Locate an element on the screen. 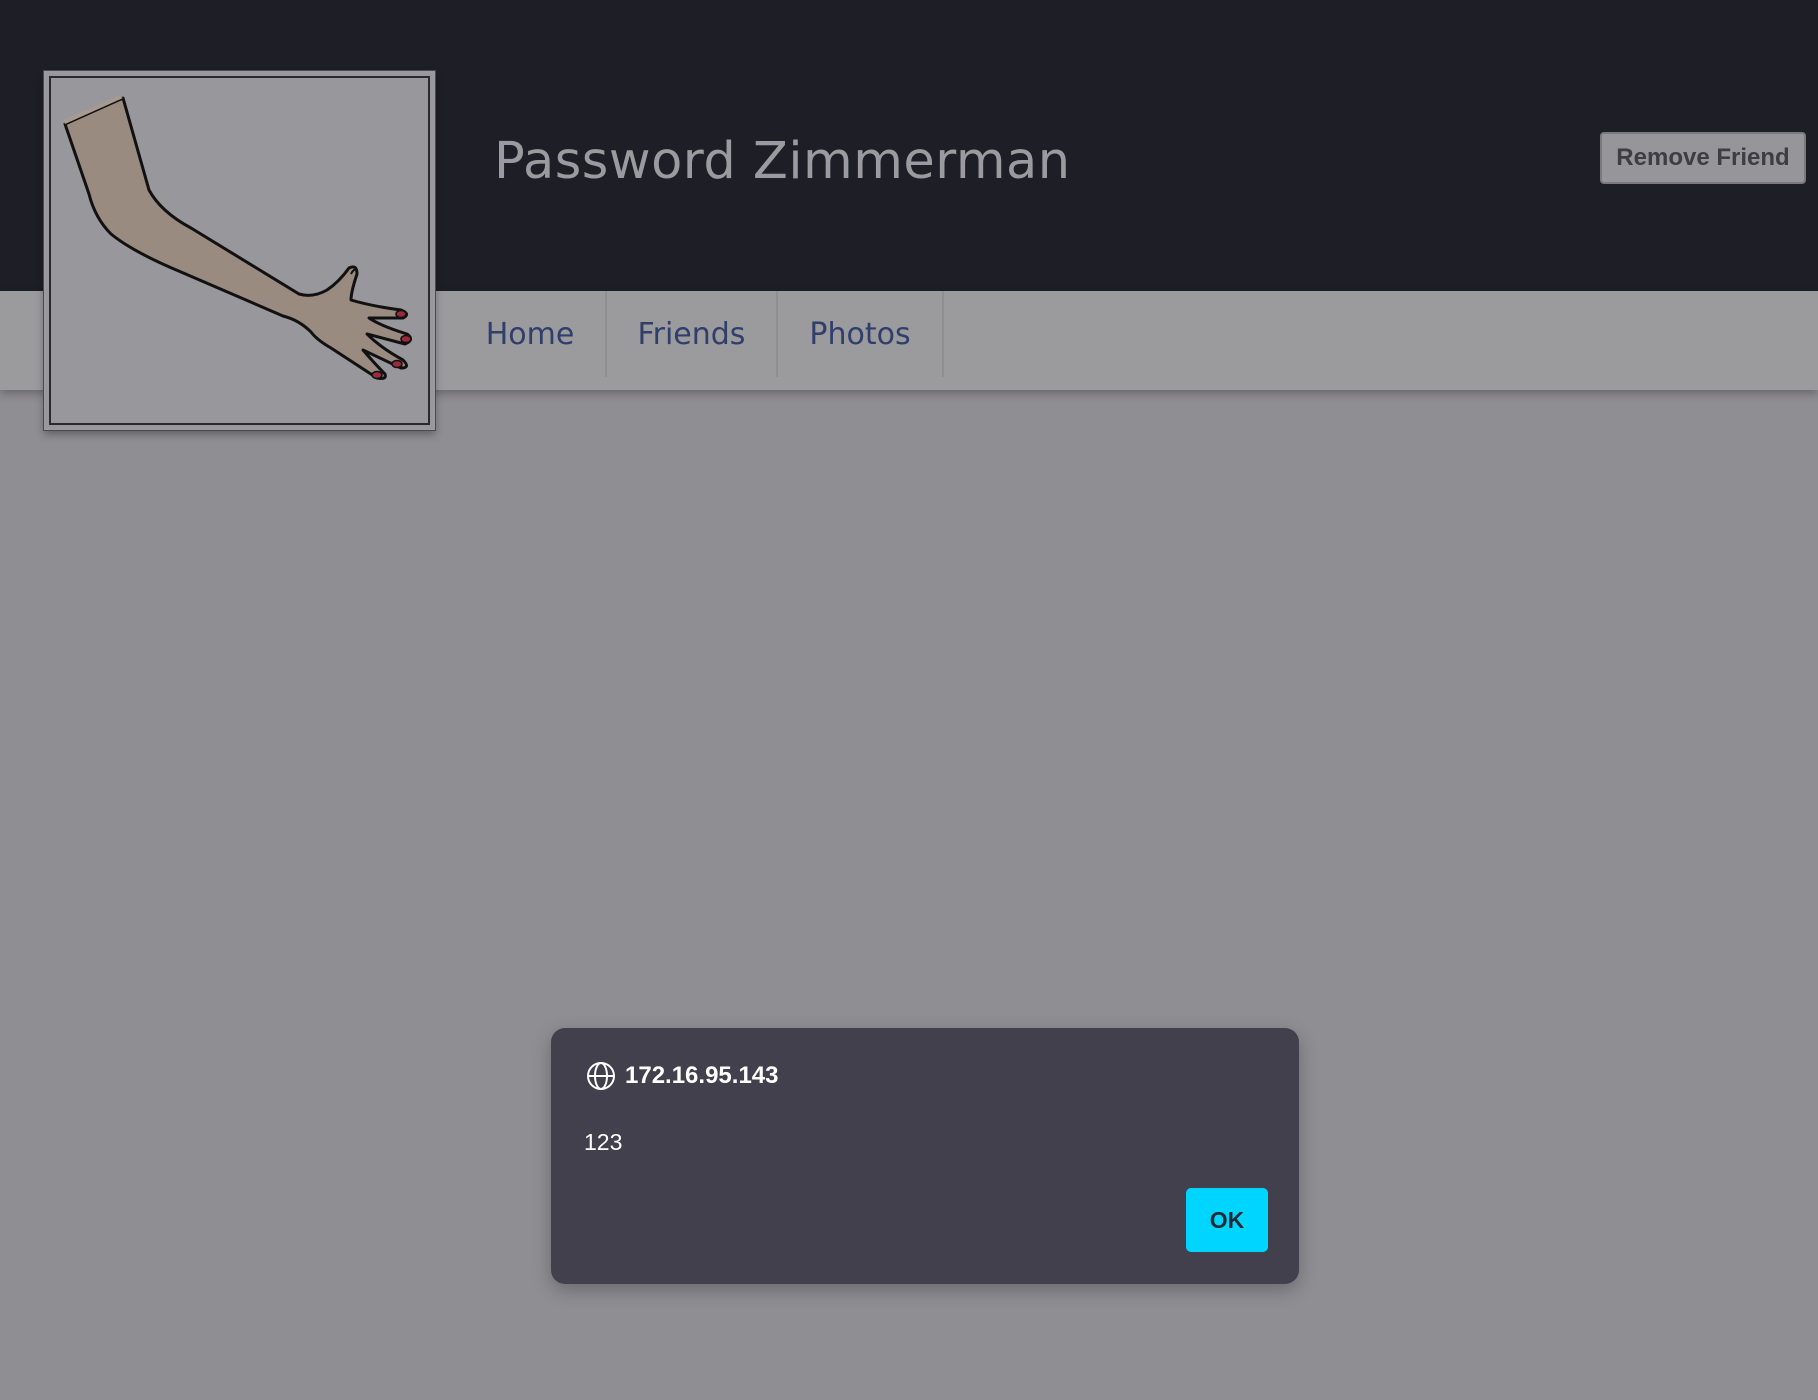 This screenshot has height=1400, width=1818. dialog-message: 123 is located at coordinates (603, 1142).